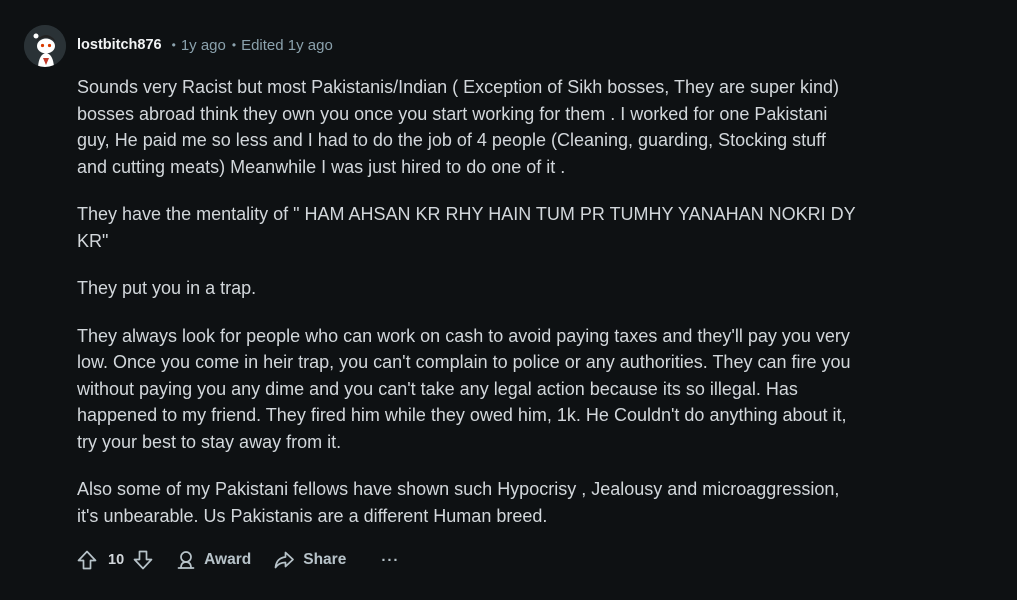  I want to click on snoo-avatar-icon, so click(45, 46).